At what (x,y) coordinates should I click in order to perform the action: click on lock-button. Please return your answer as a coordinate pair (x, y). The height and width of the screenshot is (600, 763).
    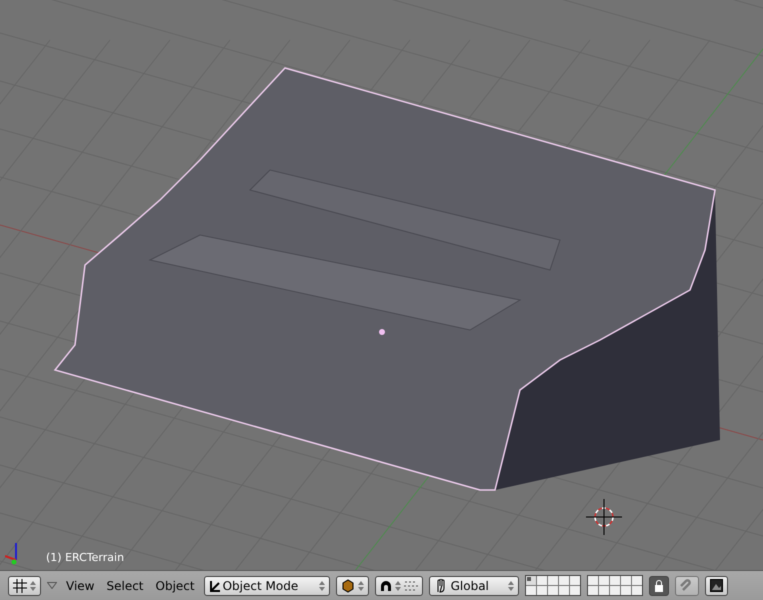
    Looking at the image, I should click on (658, 586).